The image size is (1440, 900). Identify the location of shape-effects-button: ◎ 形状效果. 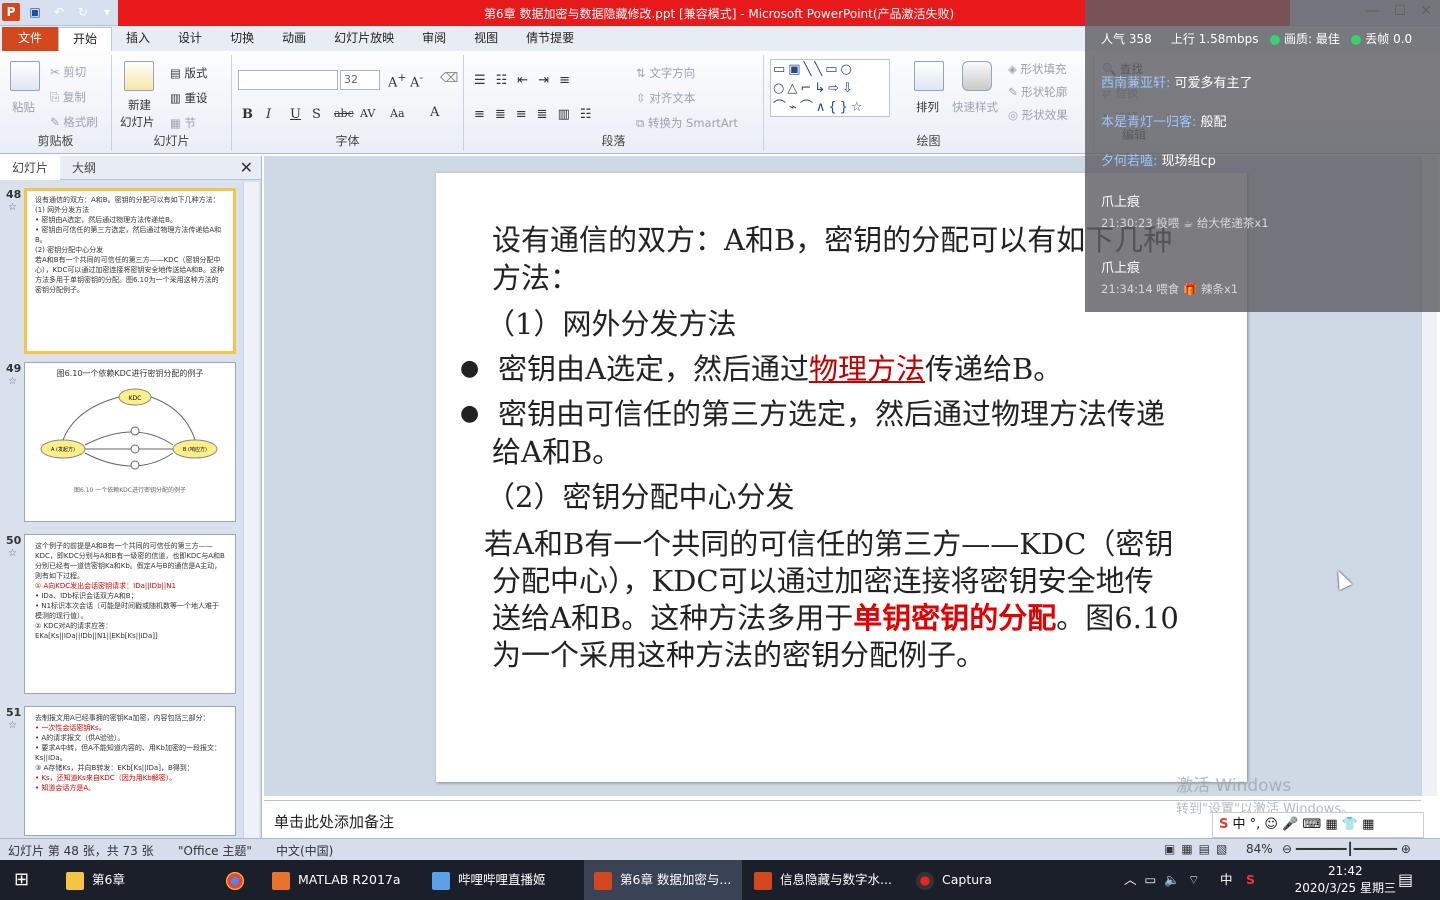
(1038, 115).